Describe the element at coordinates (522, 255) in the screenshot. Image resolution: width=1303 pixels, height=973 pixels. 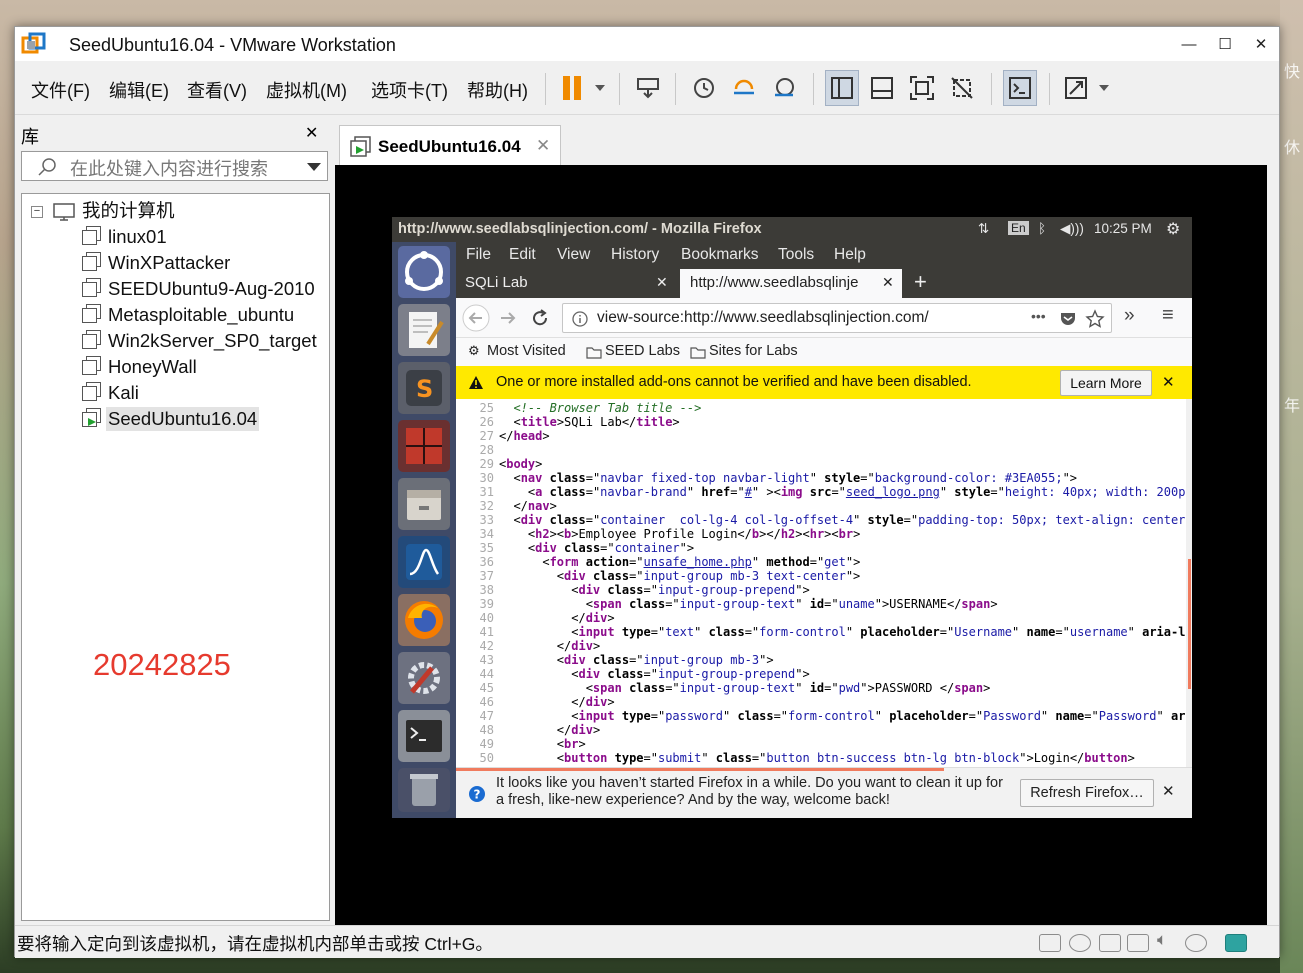
I see `ff-menu-edit: Edit` at that location.